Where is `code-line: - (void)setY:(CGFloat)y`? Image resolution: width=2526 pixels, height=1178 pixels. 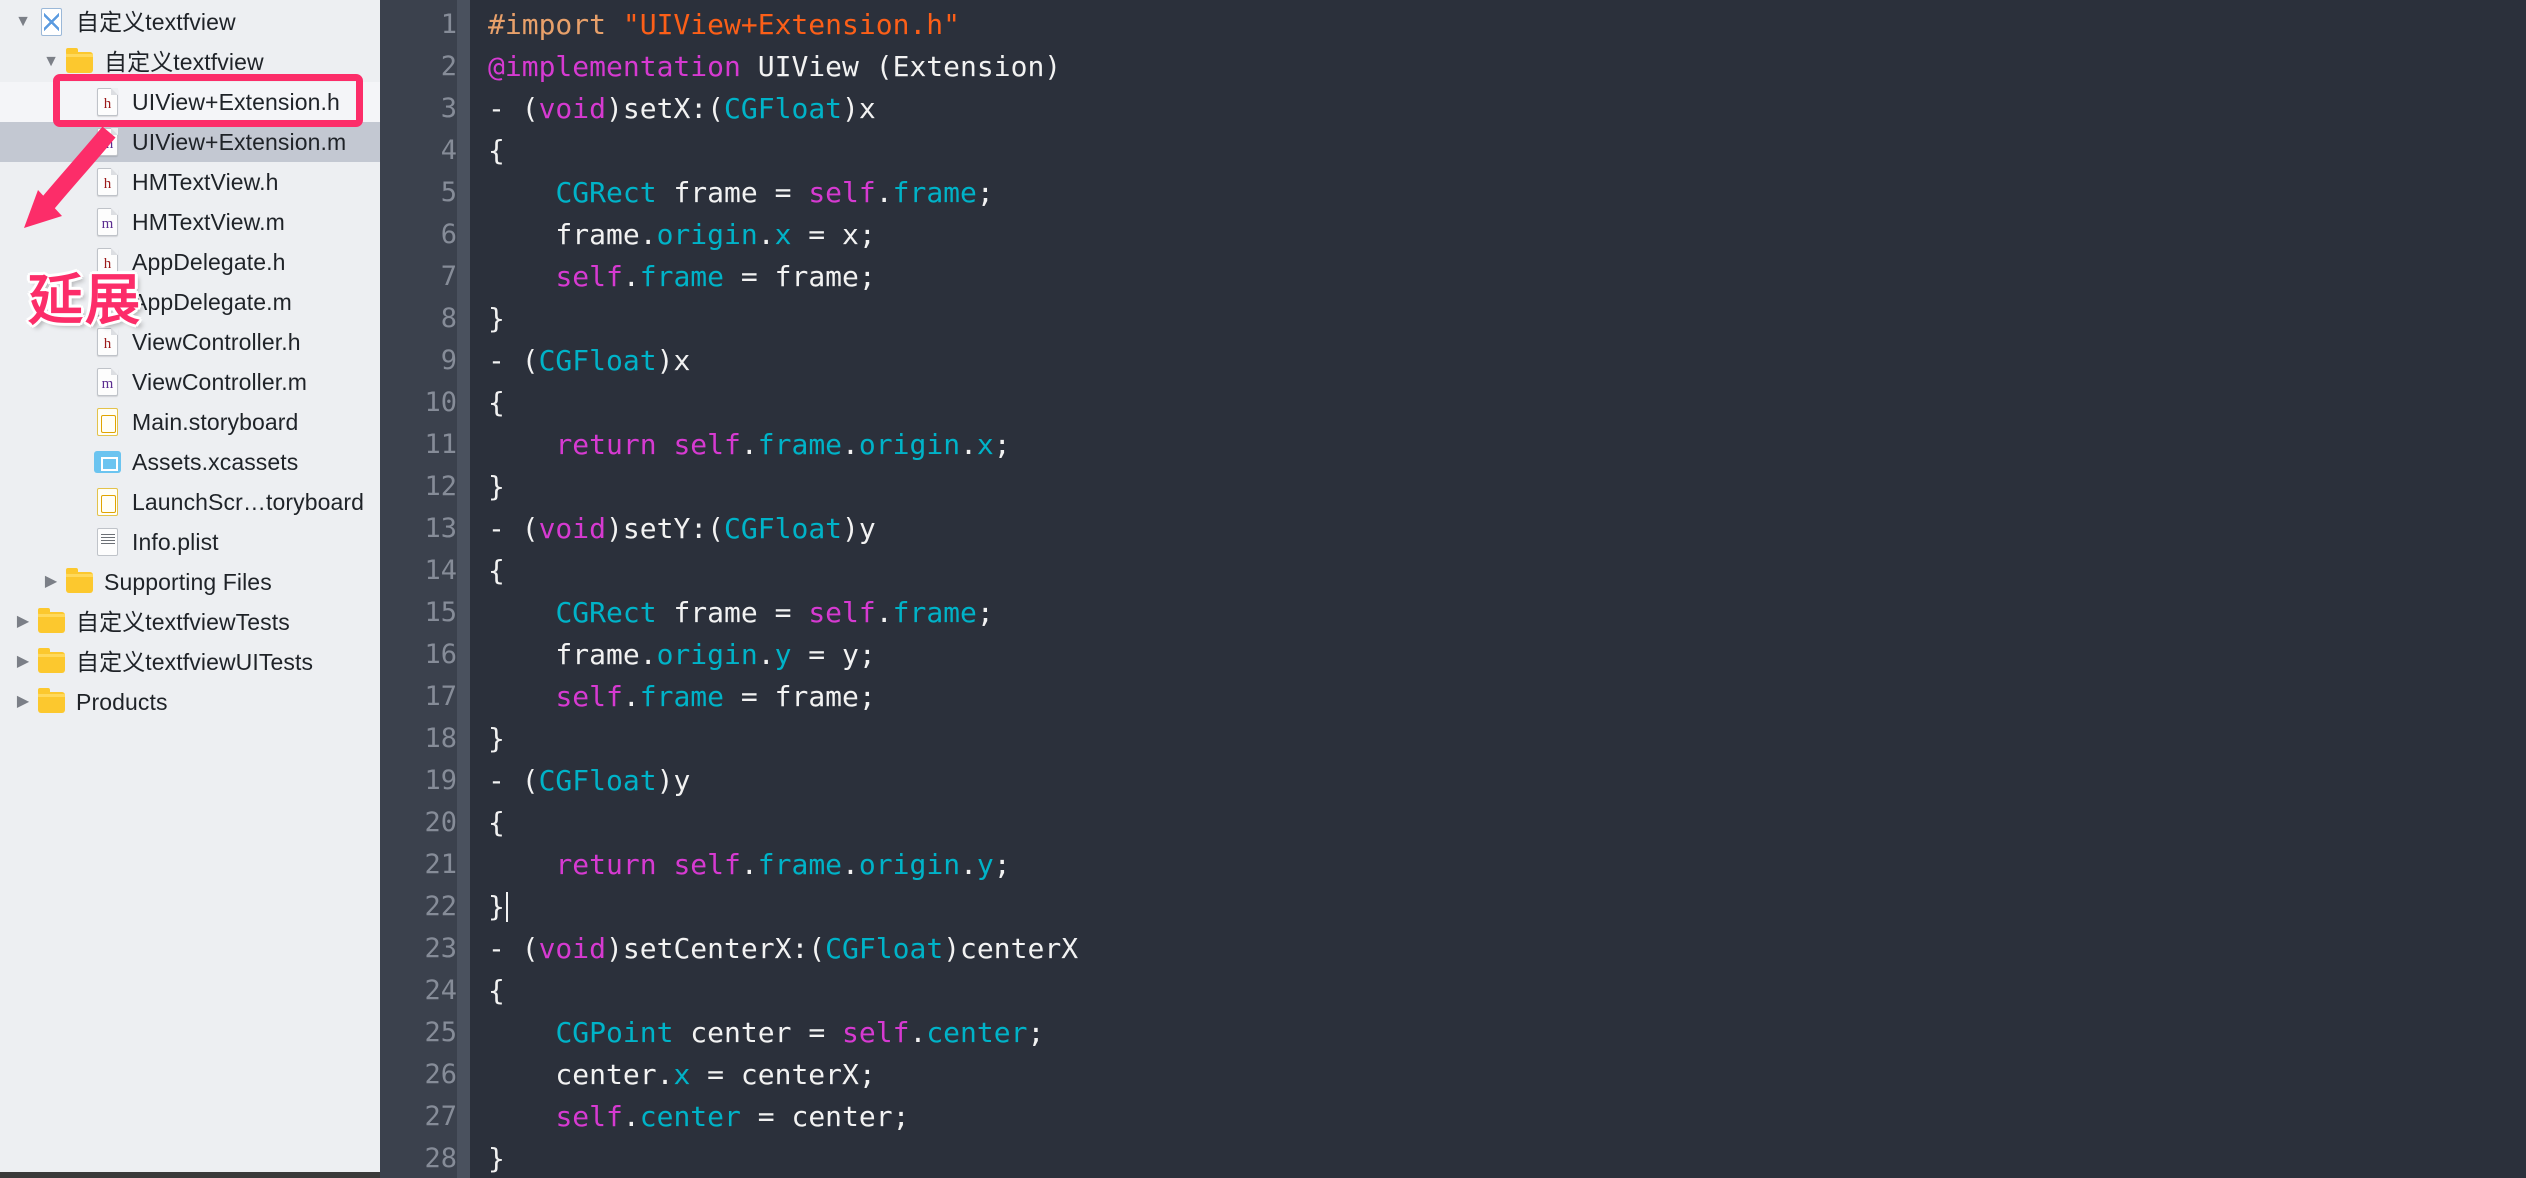
code-line: - (void)setY:(CGFloat)y is located at coordinates (1507, 529).